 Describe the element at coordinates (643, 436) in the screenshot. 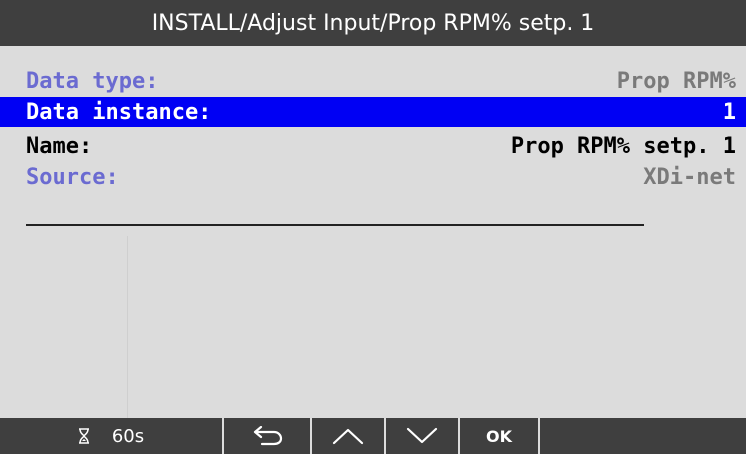

I see `empty-softkey` at that location.